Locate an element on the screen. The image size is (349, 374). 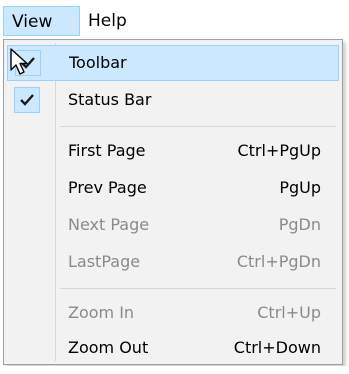
menu-item-shortcut: Ctrl+Up is located at coordinates (289, 312).